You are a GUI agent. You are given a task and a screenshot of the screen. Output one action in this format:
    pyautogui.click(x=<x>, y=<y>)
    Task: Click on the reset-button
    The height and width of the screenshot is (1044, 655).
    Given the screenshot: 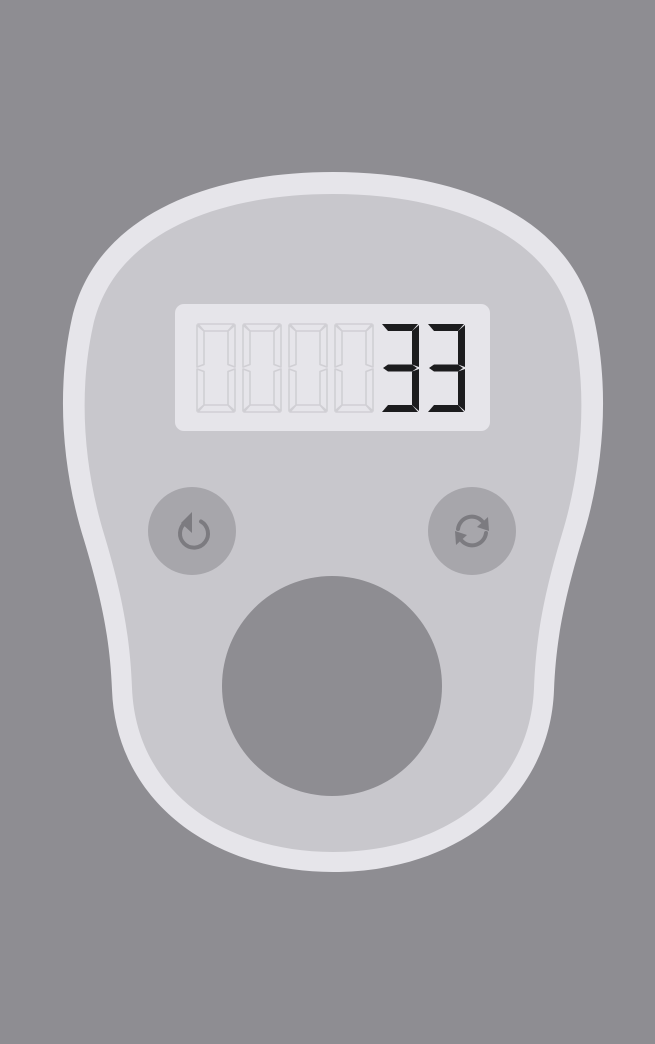 What is the action you would take?
    pyautogui.click(x=472, y=531)
    